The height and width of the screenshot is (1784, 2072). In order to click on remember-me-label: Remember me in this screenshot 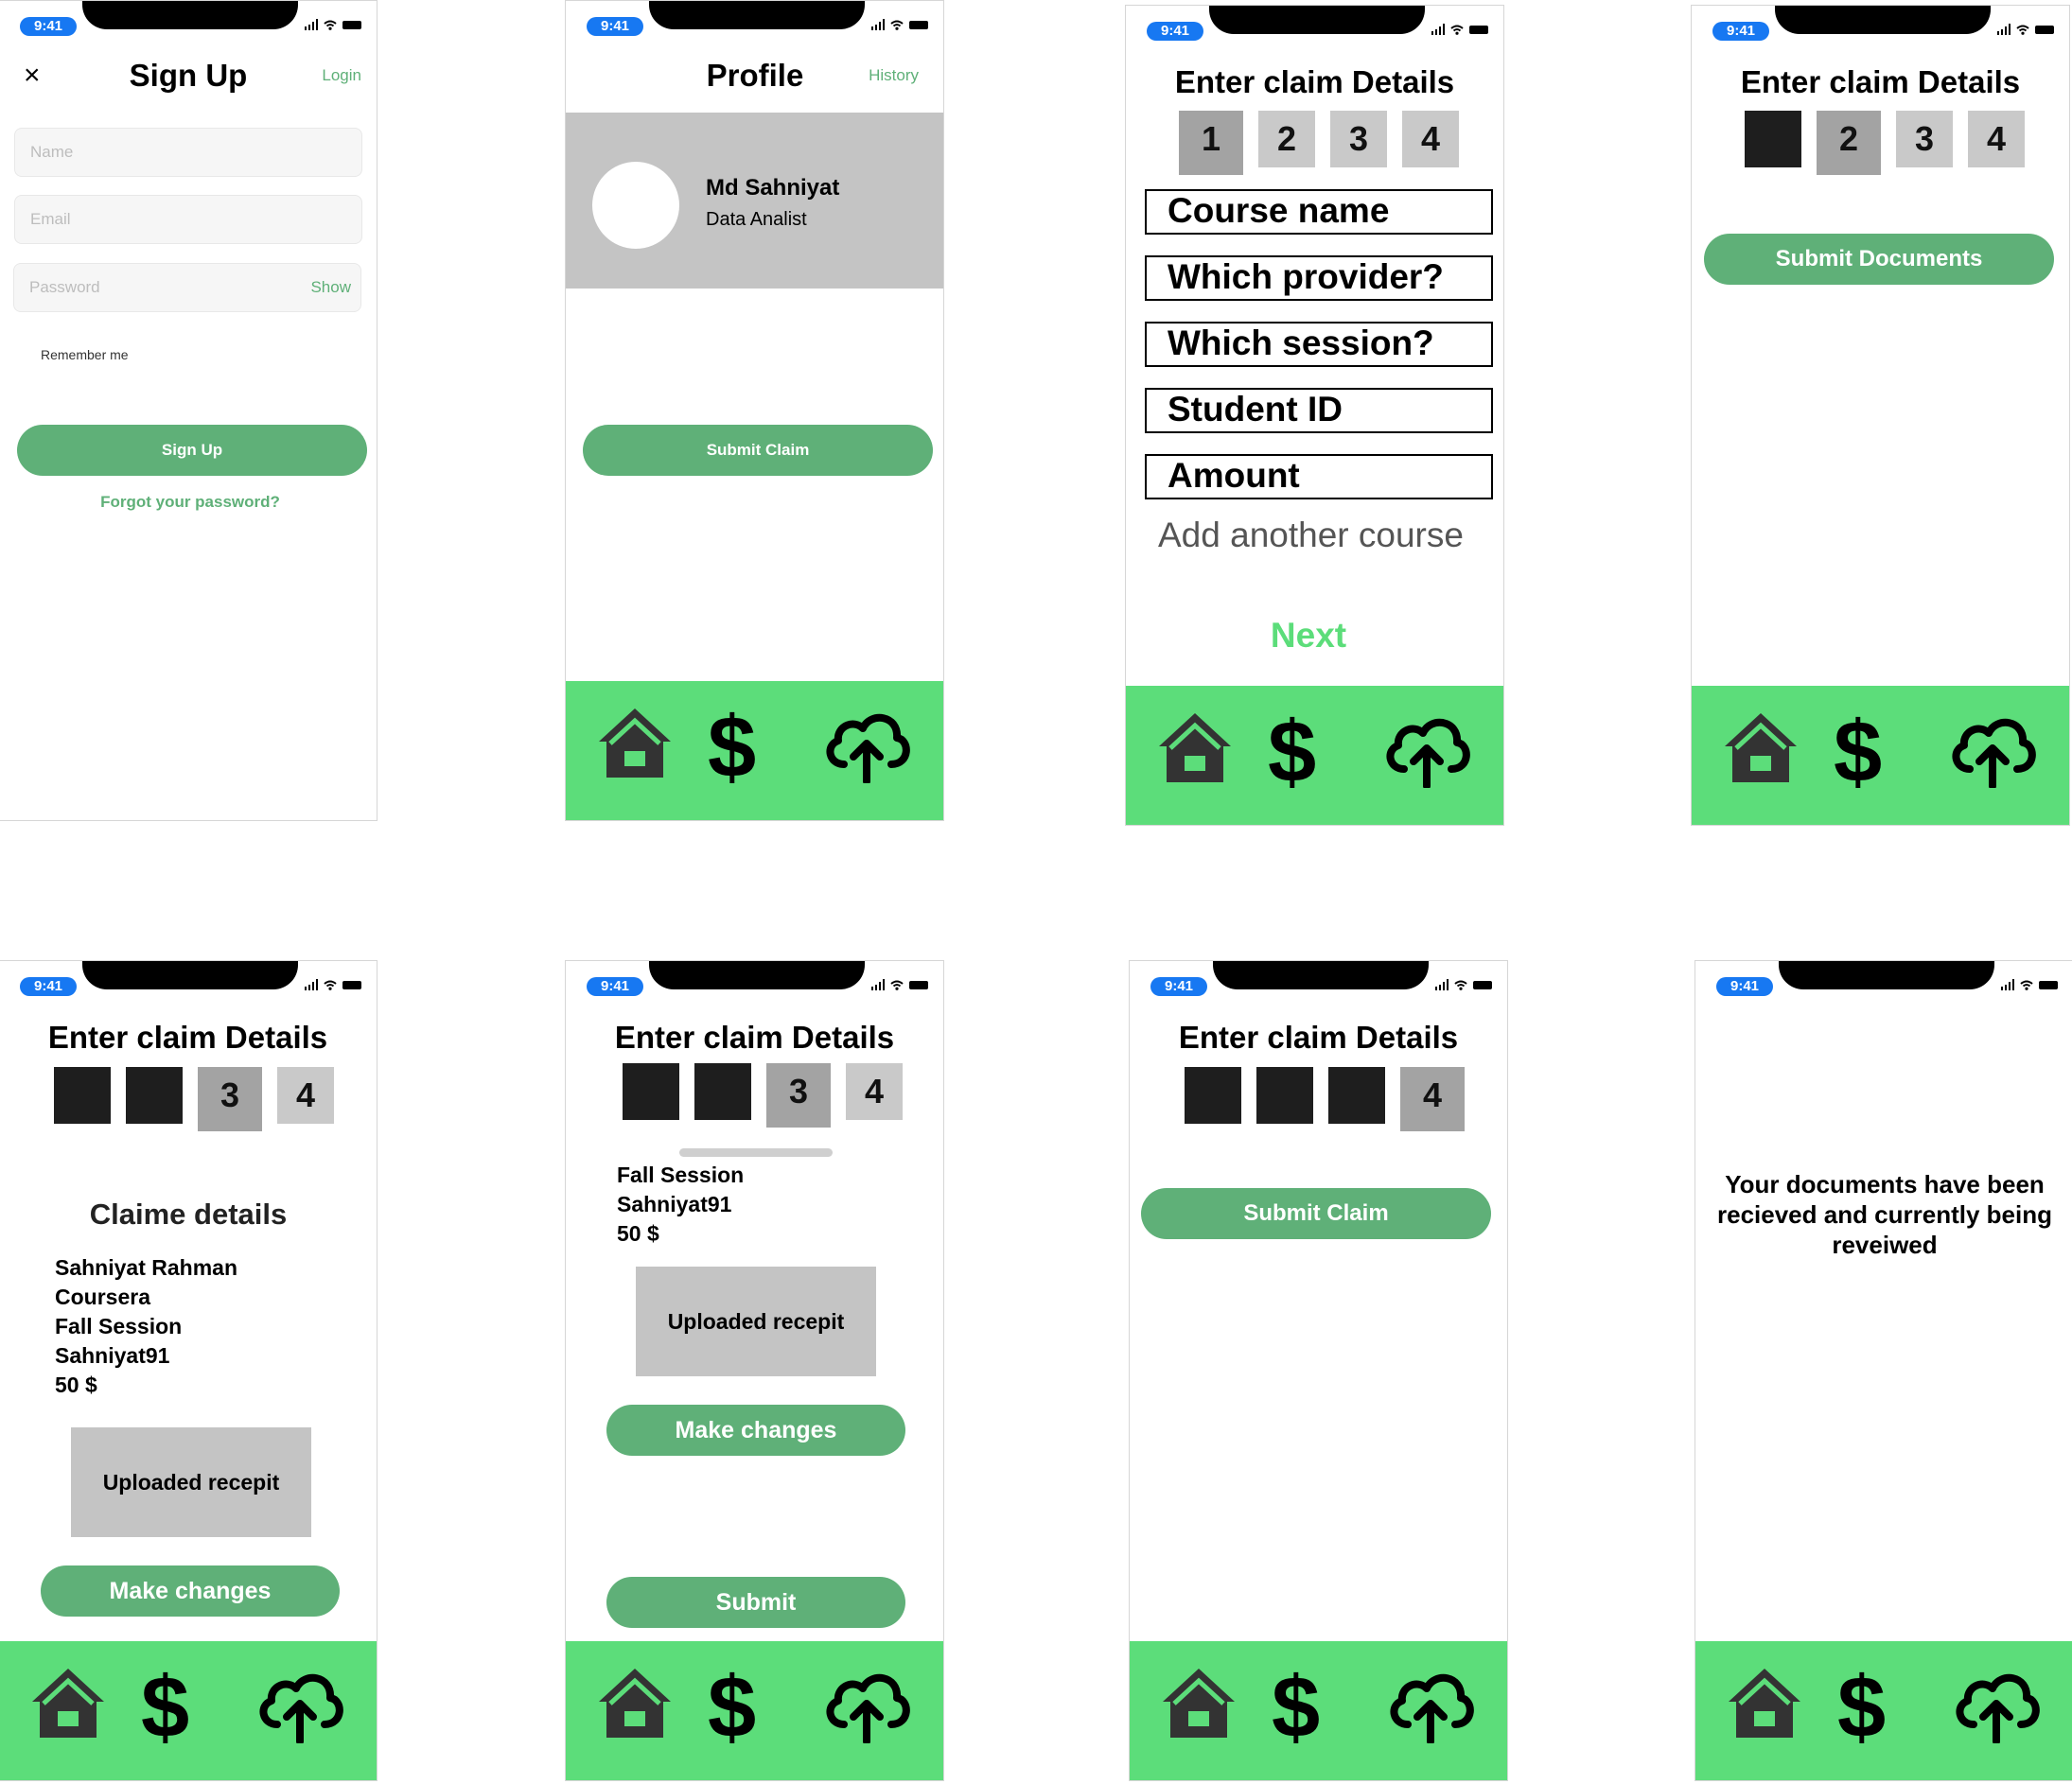, I will do `click(85, 355)`.